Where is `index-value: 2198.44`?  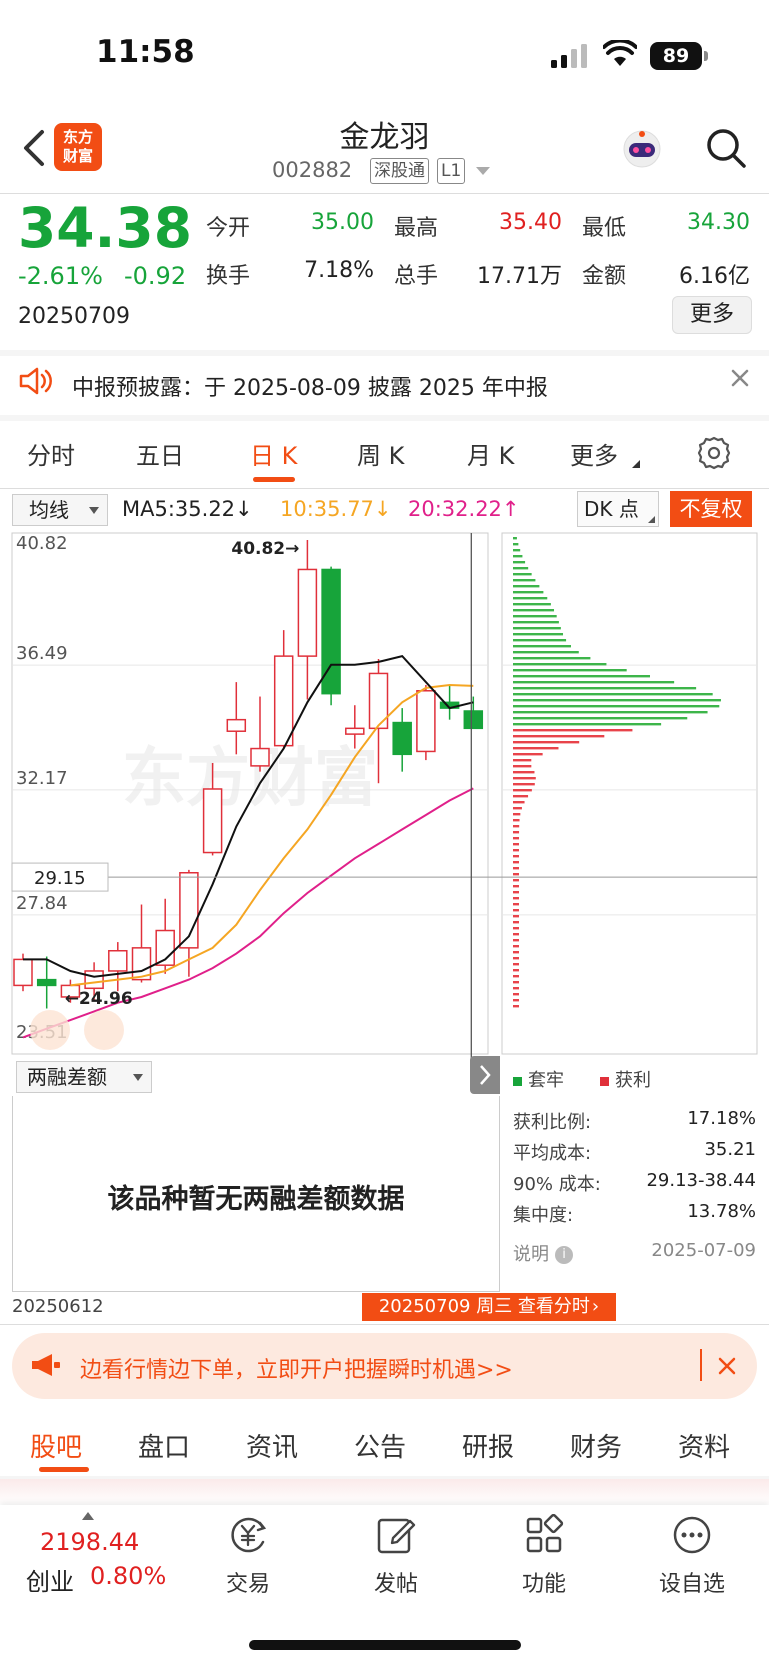
index-value: 2198.44 is located at coordinates (89, 1542).